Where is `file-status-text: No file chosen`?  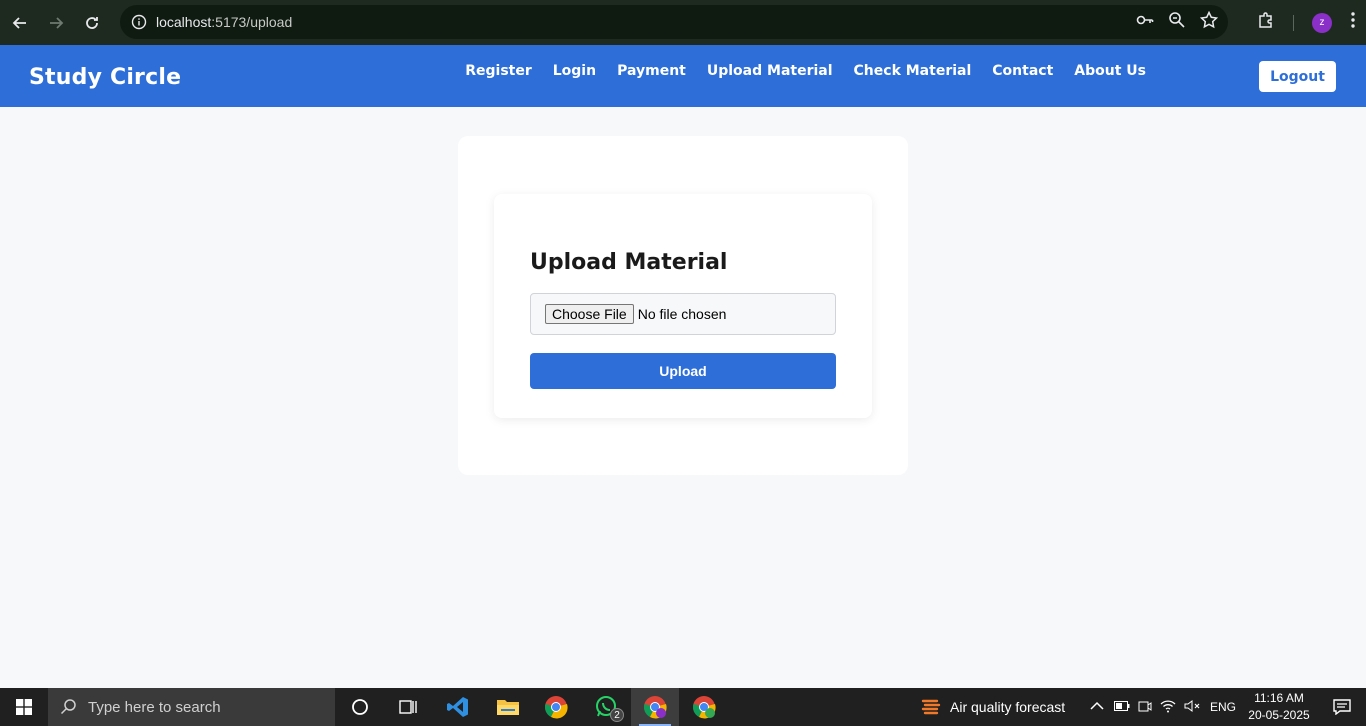
file-status-text: No file chosen is located at coordinates (682, 314).